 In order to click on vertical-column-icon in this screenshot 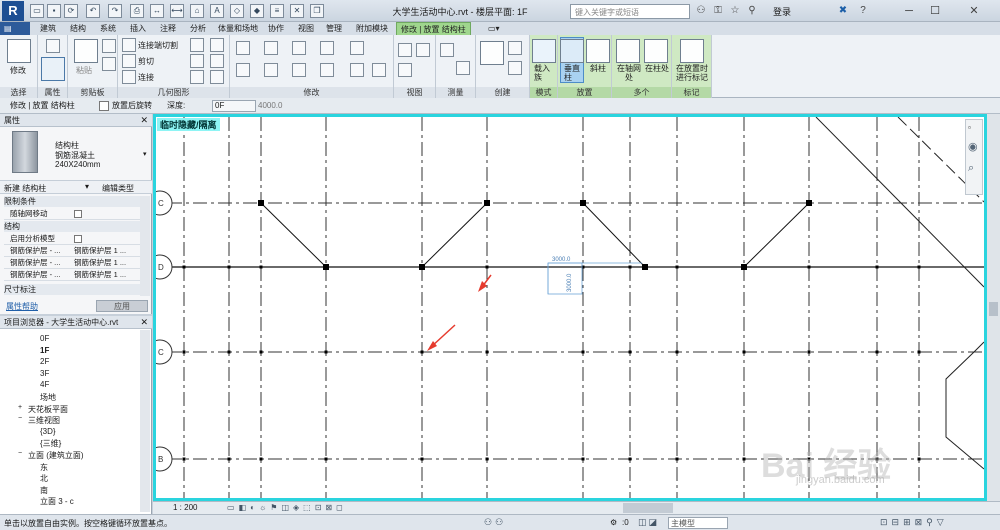, I will do `click(572, 51)`.